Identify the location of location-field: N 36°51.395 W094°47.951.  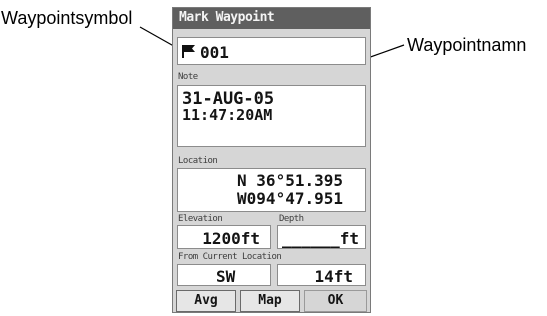
(271, 190).